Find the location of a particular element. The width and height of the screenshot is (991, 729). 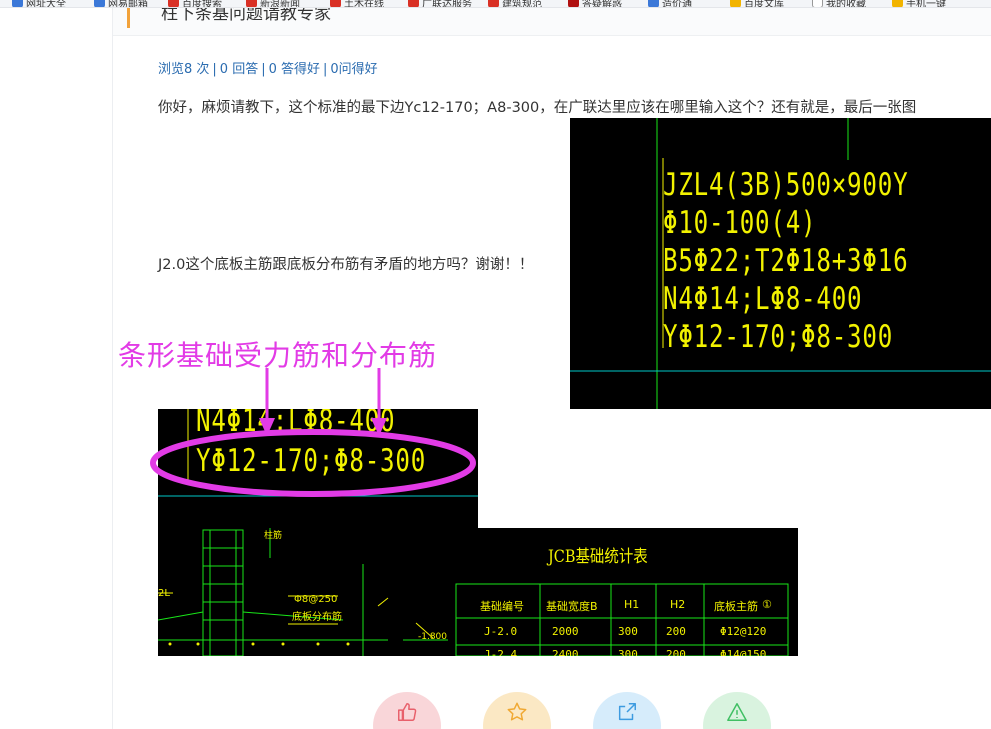

title-accent is located at coordinates (128, 18).